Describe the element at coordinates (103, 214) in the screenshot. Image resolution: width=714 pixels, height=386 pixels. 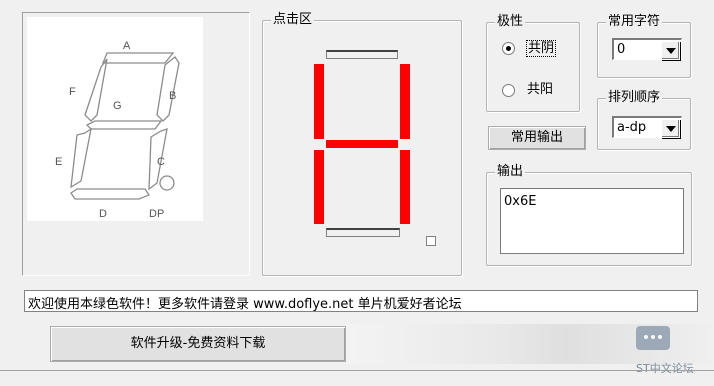
I see `diagram-label-d: D` at that location.